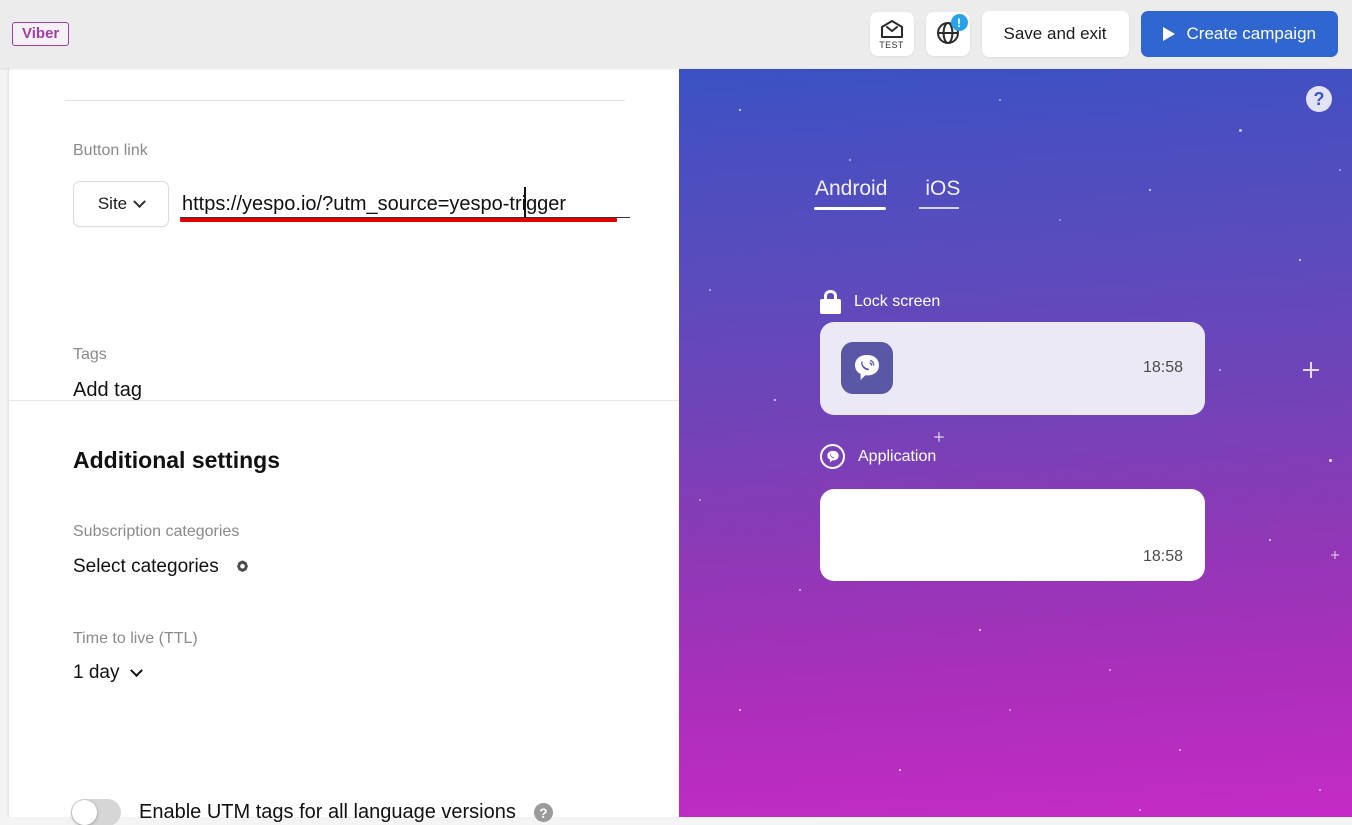 Image resolution: width=1352 pixels, height=825 pixels. I want to click on text-cursor, so click(525, 202).